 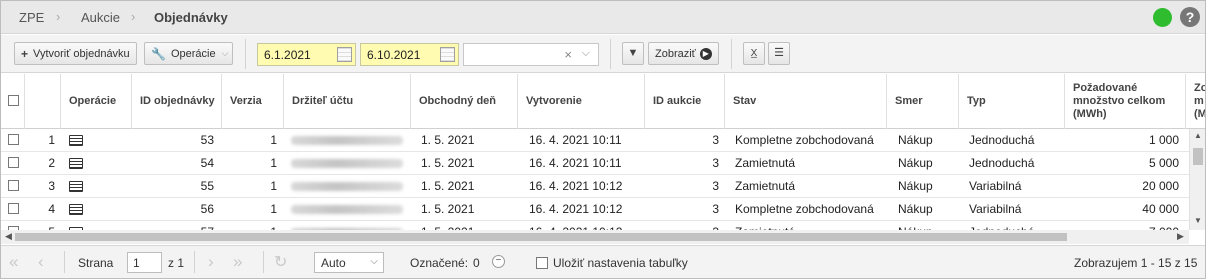 I want to click on save-settings-checkbox, so click(x=542, y=263).